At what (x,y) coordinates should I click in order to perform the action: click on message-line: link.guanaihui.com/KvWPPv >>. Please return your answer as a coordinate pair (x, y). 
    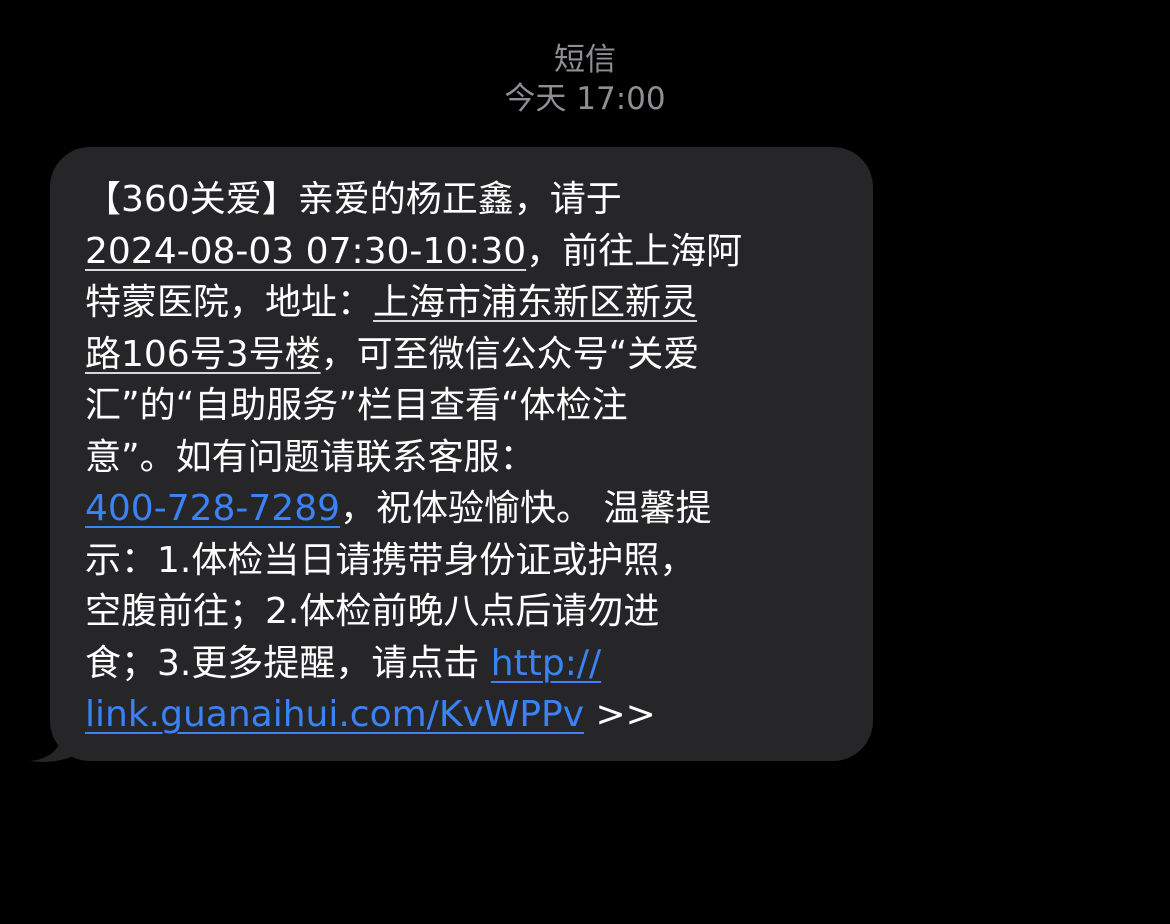
    Looking at the image, I should click on (472, 715).